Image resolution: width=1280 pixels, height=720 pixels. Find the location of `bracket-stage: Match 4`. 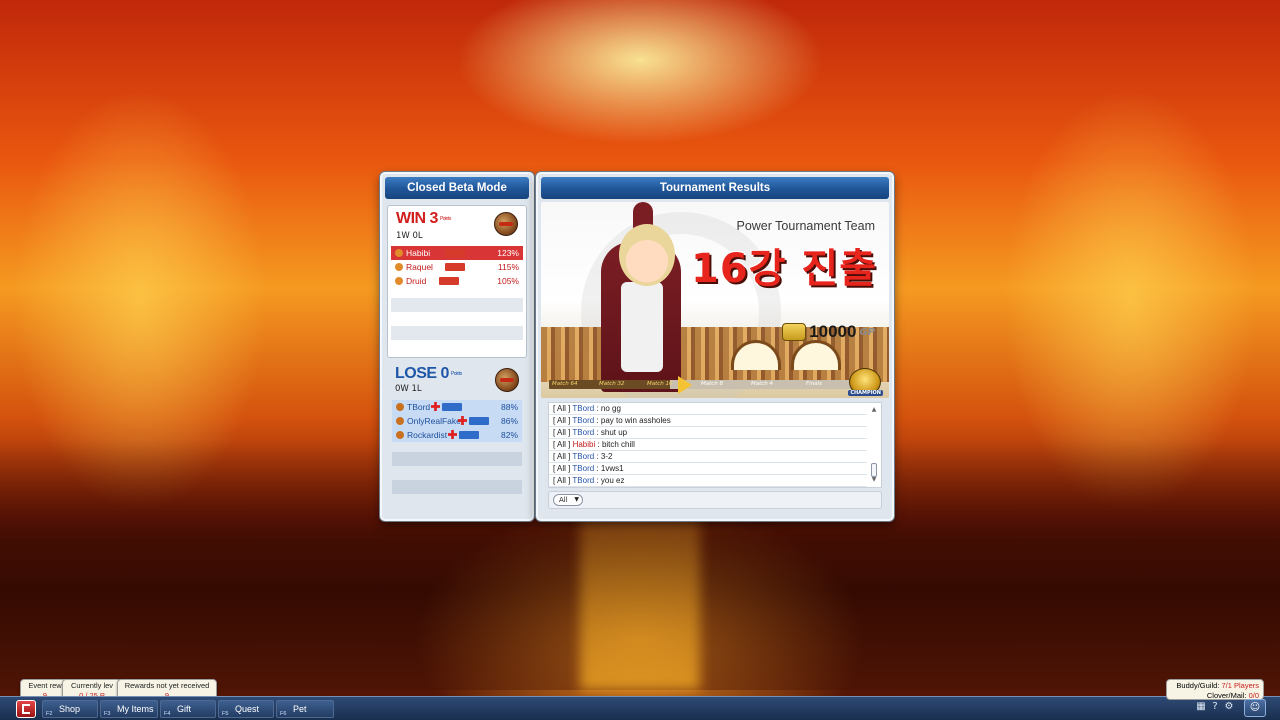

bracket-stage: Match 4 is located at coordinates (762, 384).